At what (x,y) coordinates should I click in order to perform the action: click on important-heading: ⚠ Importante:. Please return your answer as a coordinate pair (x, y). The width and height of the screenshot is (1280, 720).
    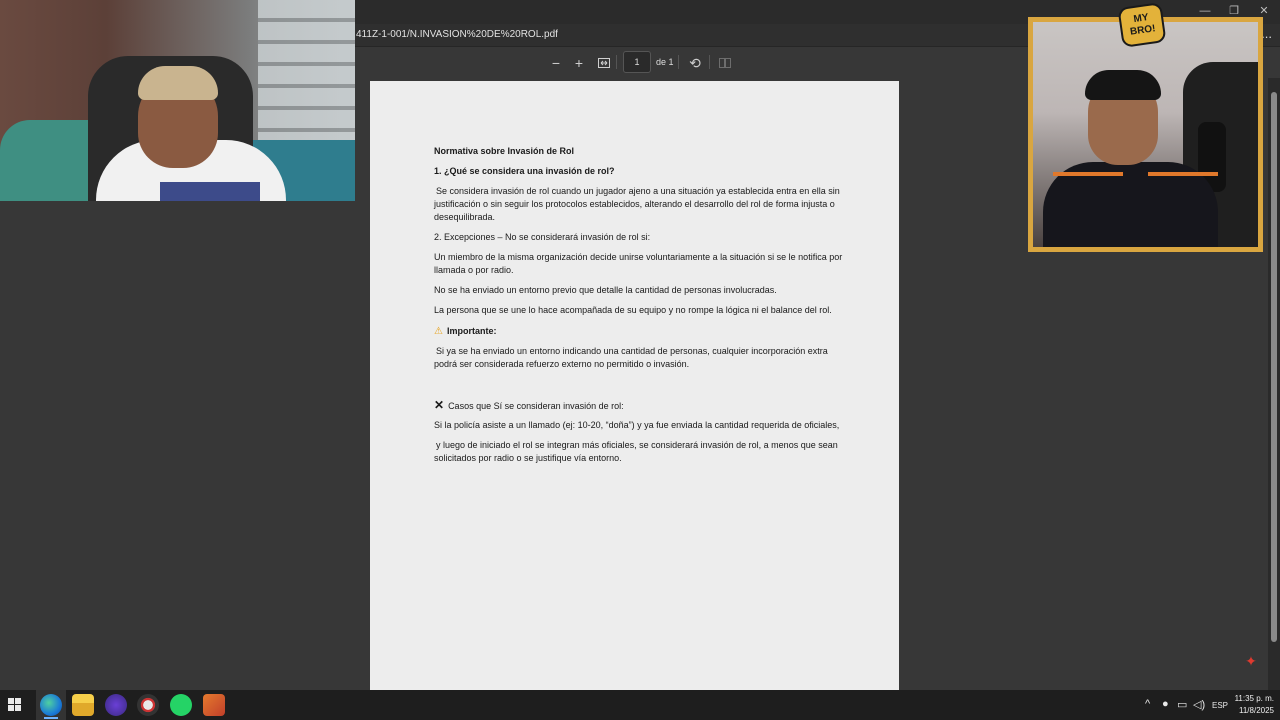
    Looking at the image, I should click on (639, 331).